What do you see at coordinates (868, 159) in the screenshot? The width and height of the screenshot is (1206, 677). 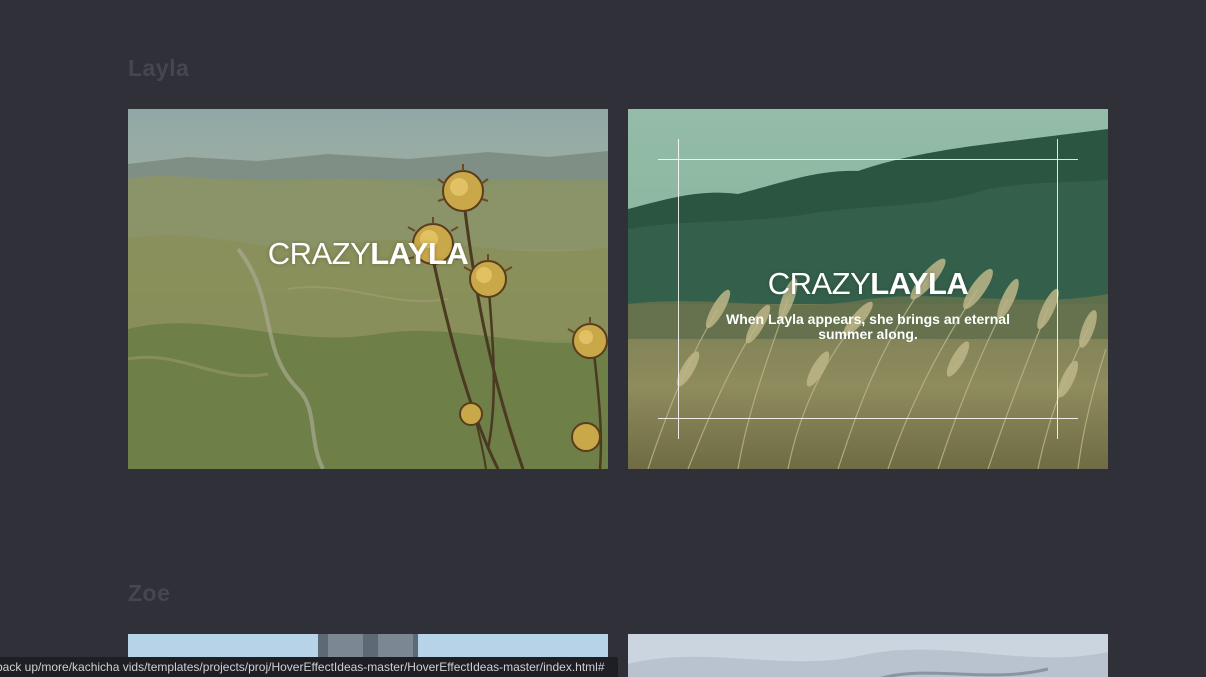 I see `frame-line-top` at bounding box center [868, 159].